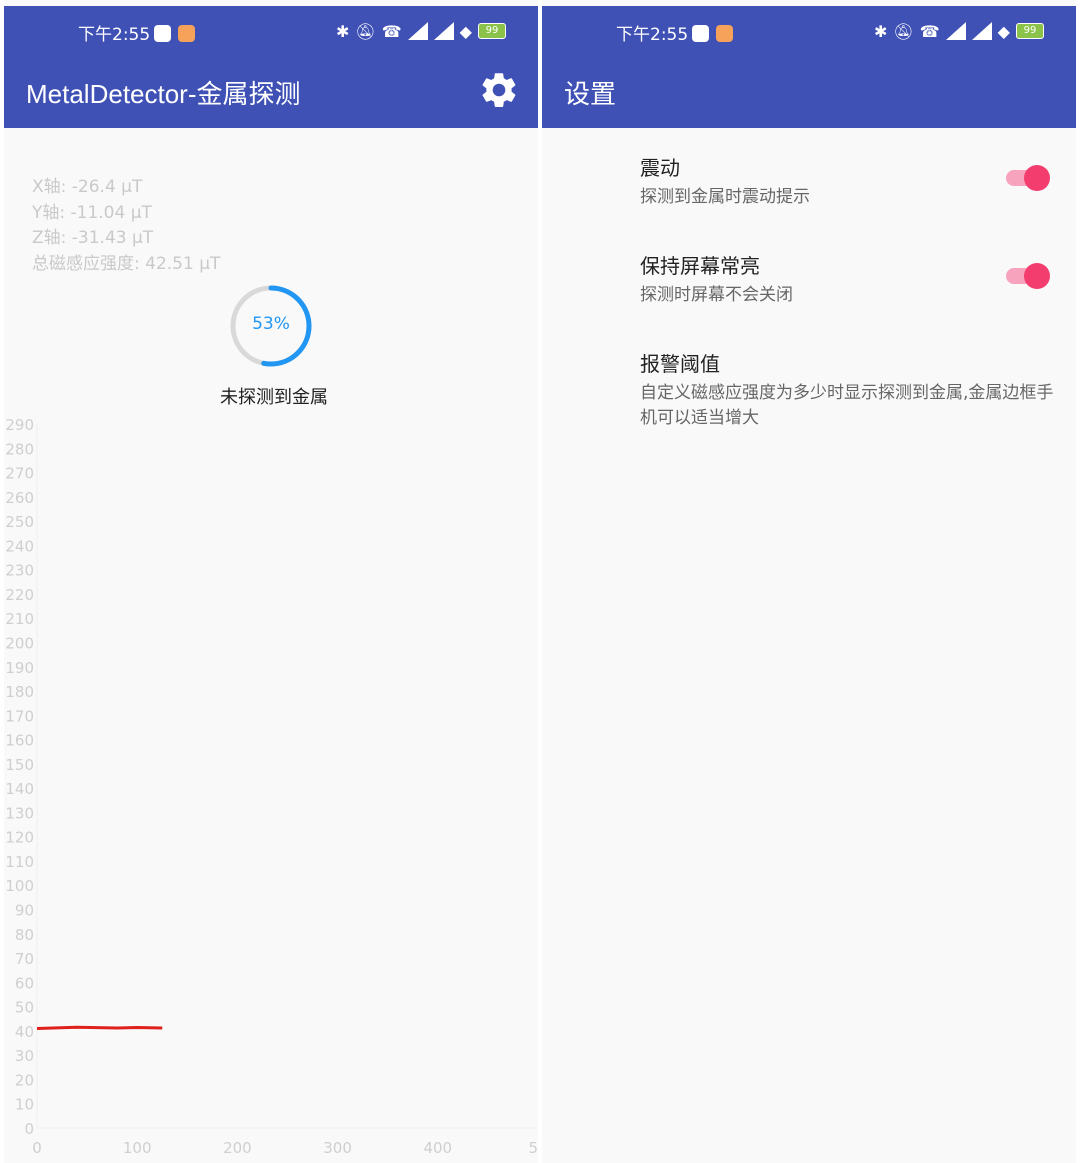 This screenshot has width=1080, height=1163. Describe the element at coordinates (19, 425) in the screenshot. I see `y-tick-label: 290` at that location.